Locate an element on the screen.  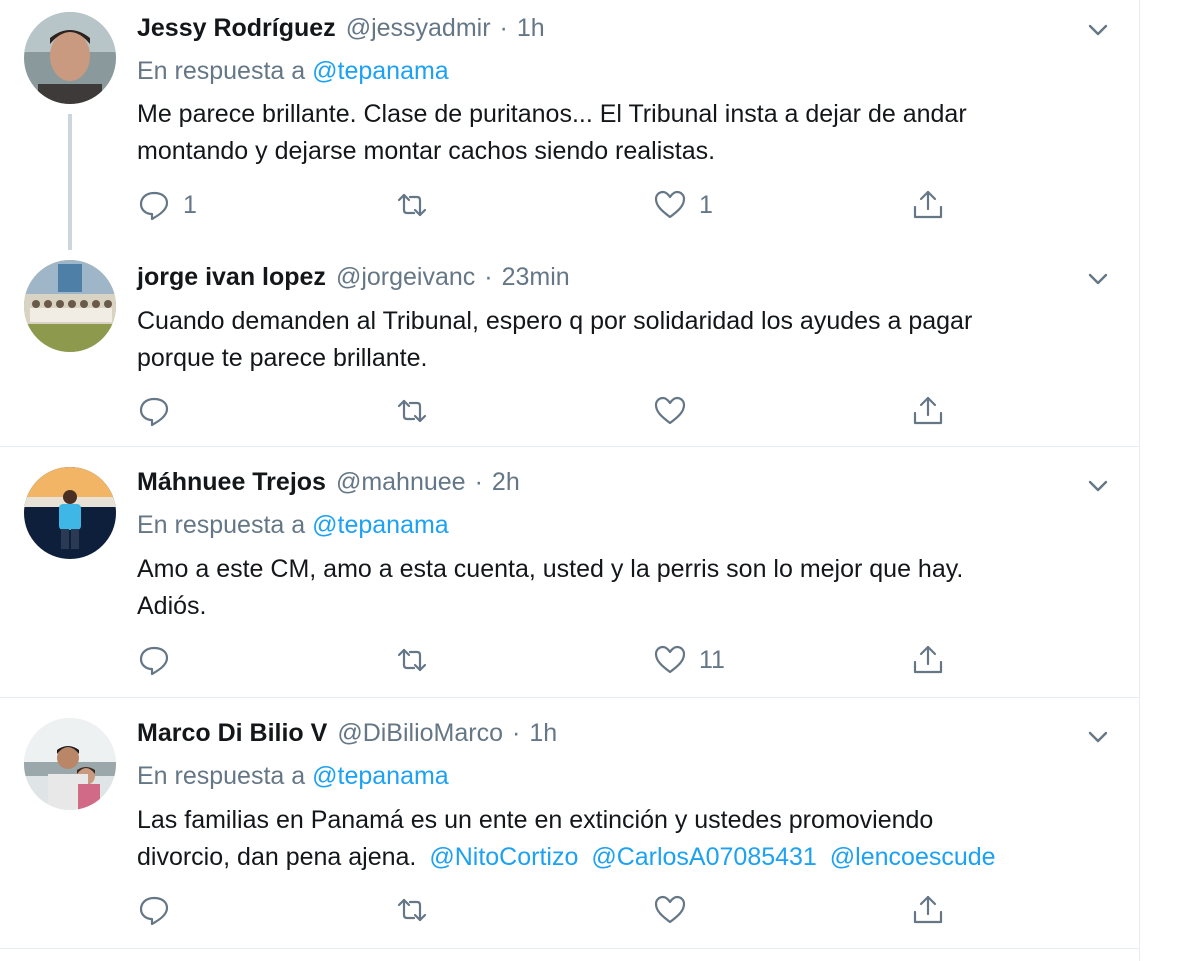
display-name: jorge ivan lopez is located at coordinates (231, 277).